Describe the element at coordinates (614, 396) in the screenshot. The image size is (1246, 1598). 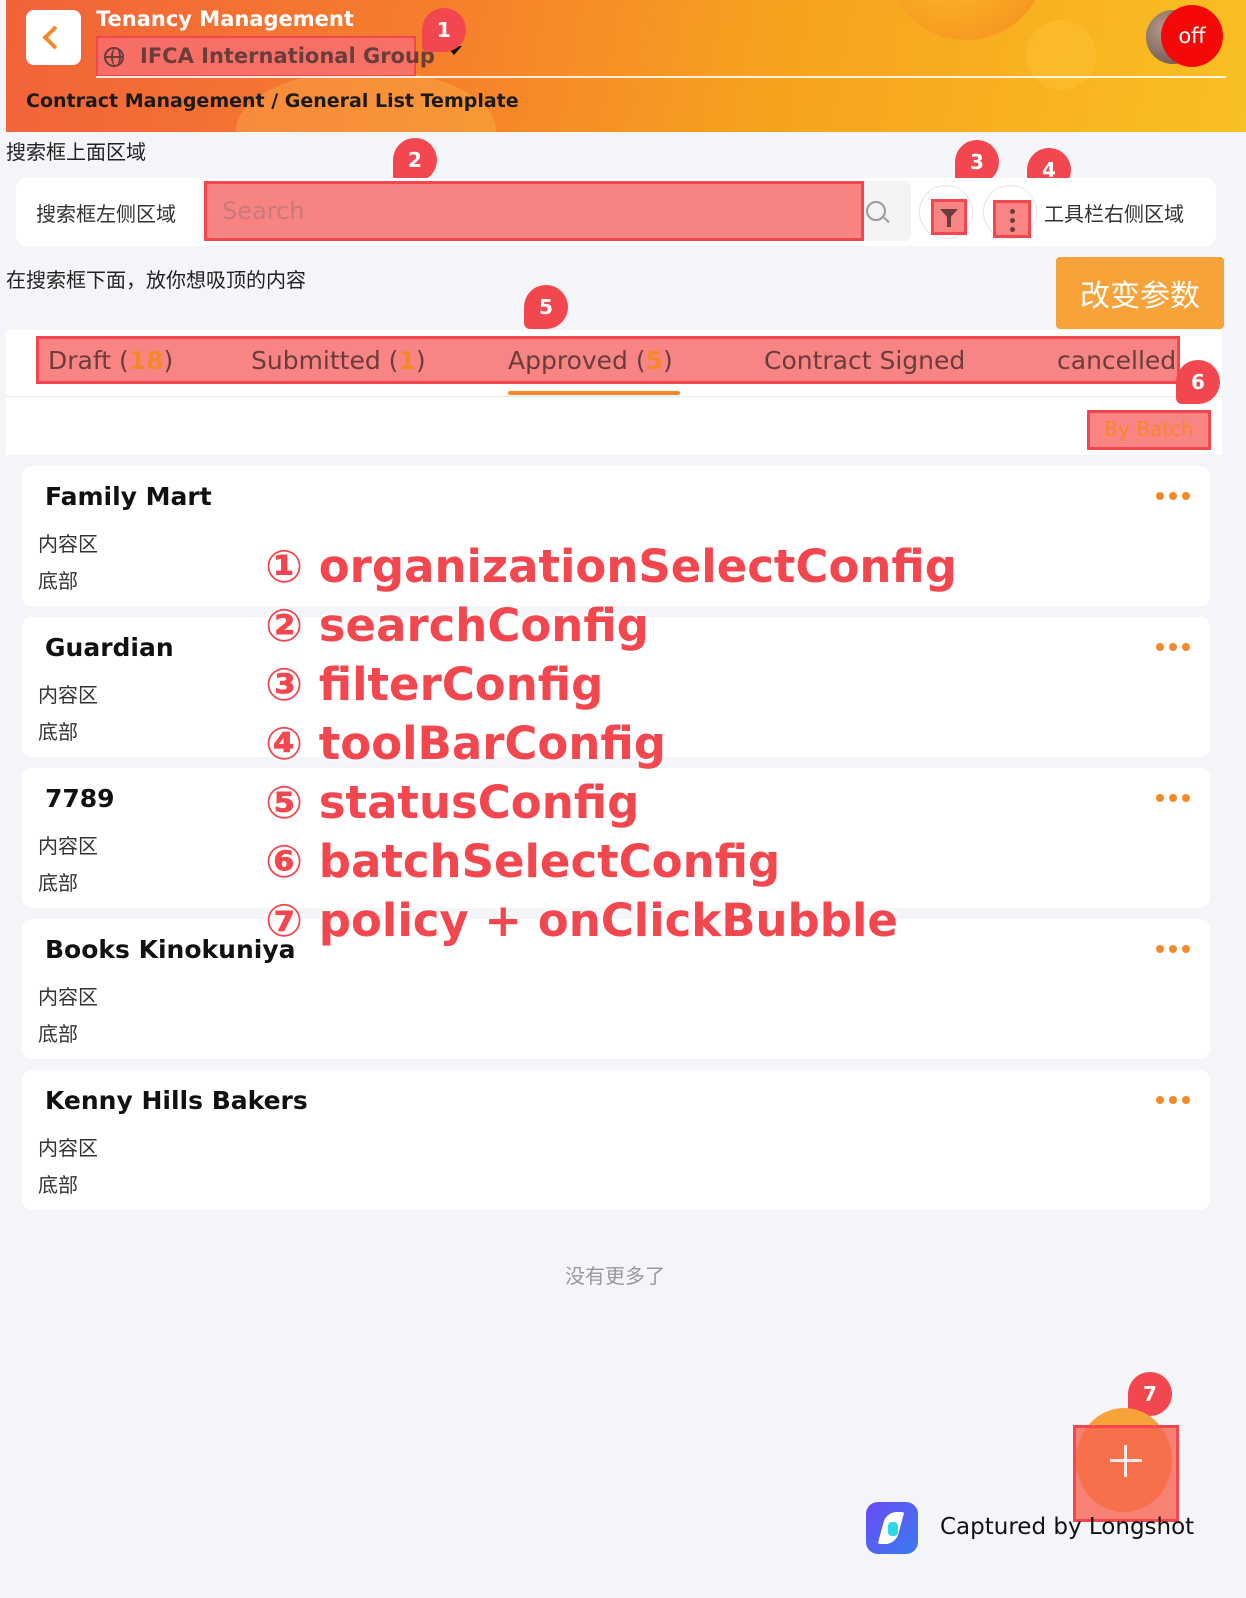
I see `tabs-divider` at that location.